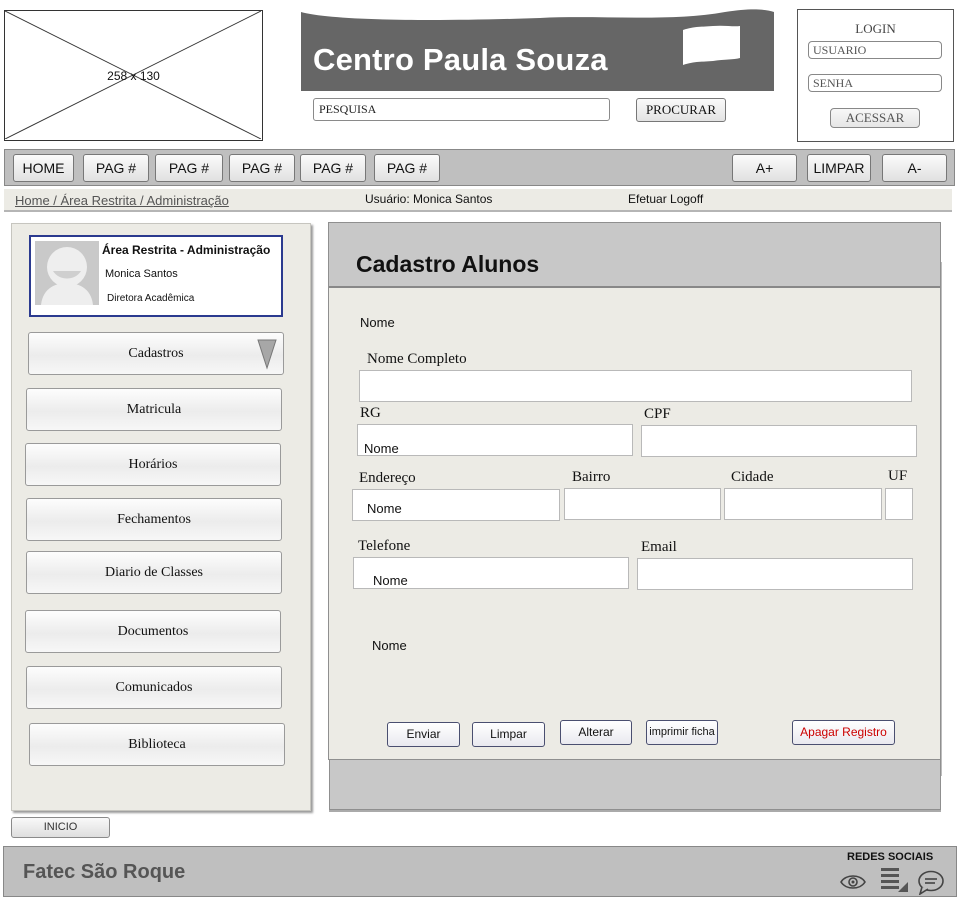 The height and width of the screenshot is (900, 960). What do you see at coordinates (839, 168) in the screenshot?
I see `clear-button: LIMPAR` at bounding box center [839, 168].